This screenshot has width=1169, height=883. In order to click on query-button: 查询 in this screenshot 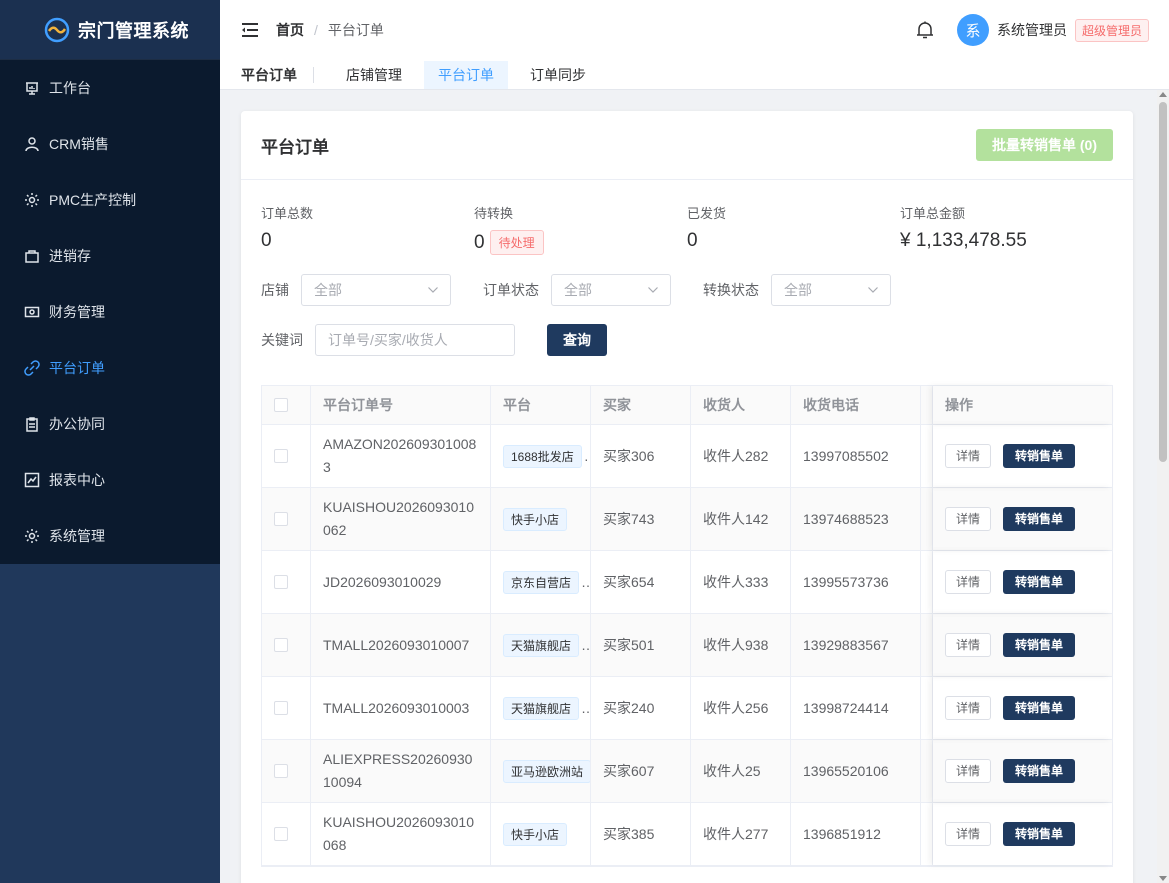, I will do `click(577, 340)`.